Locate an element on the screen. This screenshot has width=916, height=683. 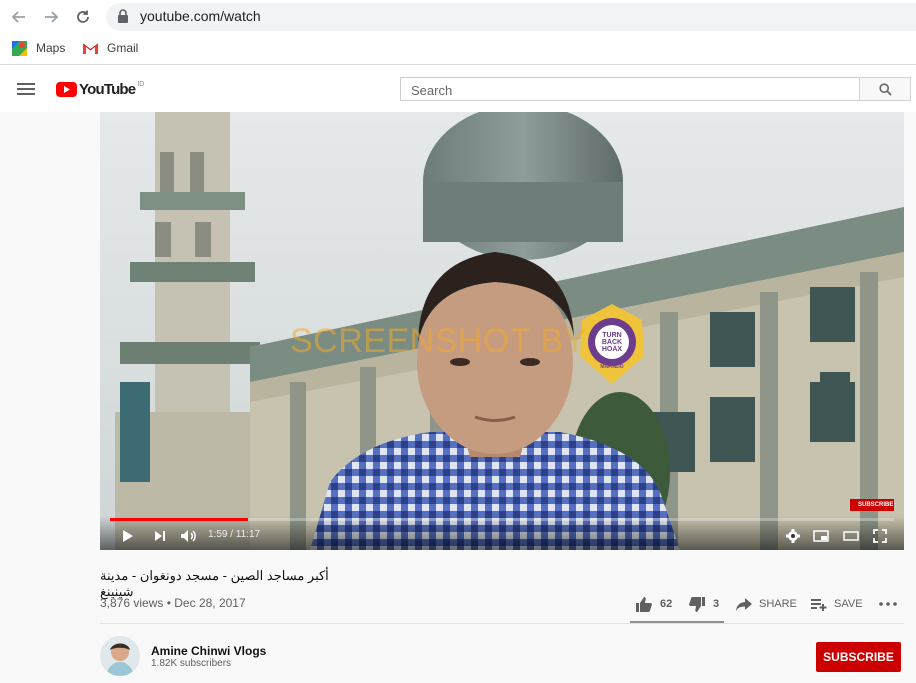
fullscreen-button is located at coordinates (880, 536).